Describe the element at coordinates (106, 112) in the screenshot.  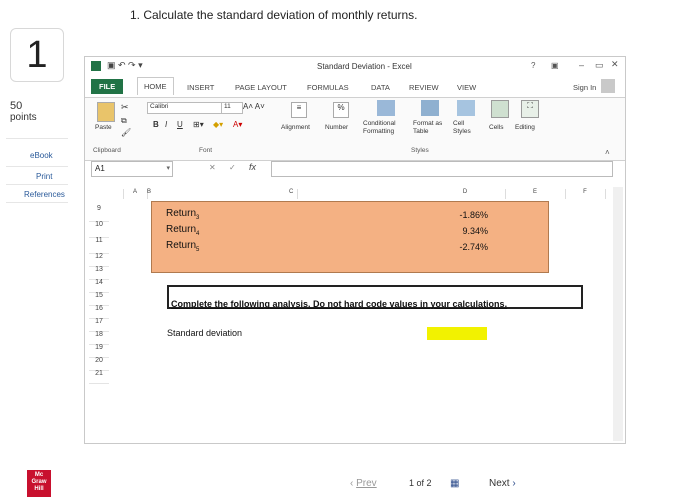
I see `paste-icon` at that location.